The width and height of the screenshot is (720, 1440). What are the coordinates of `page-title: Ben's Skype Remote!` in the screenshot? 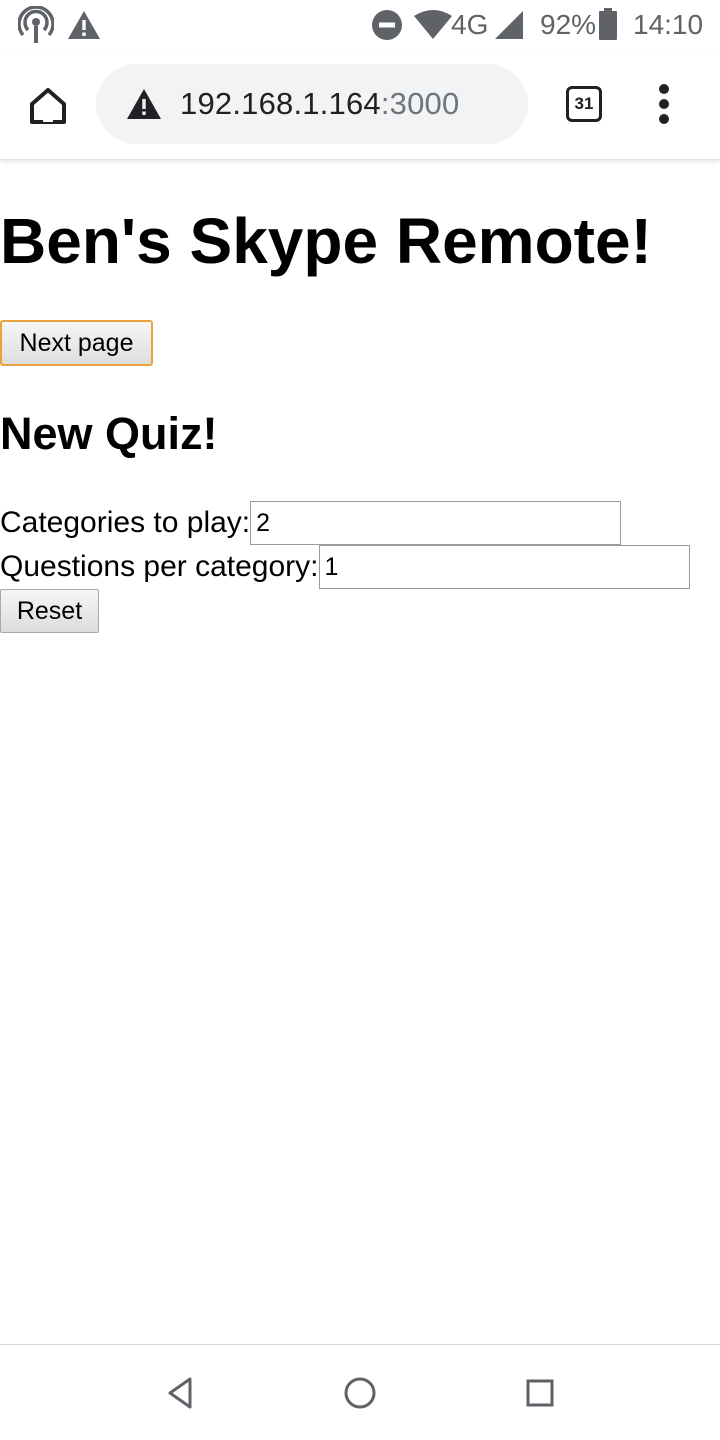 It's located at (326, 241).